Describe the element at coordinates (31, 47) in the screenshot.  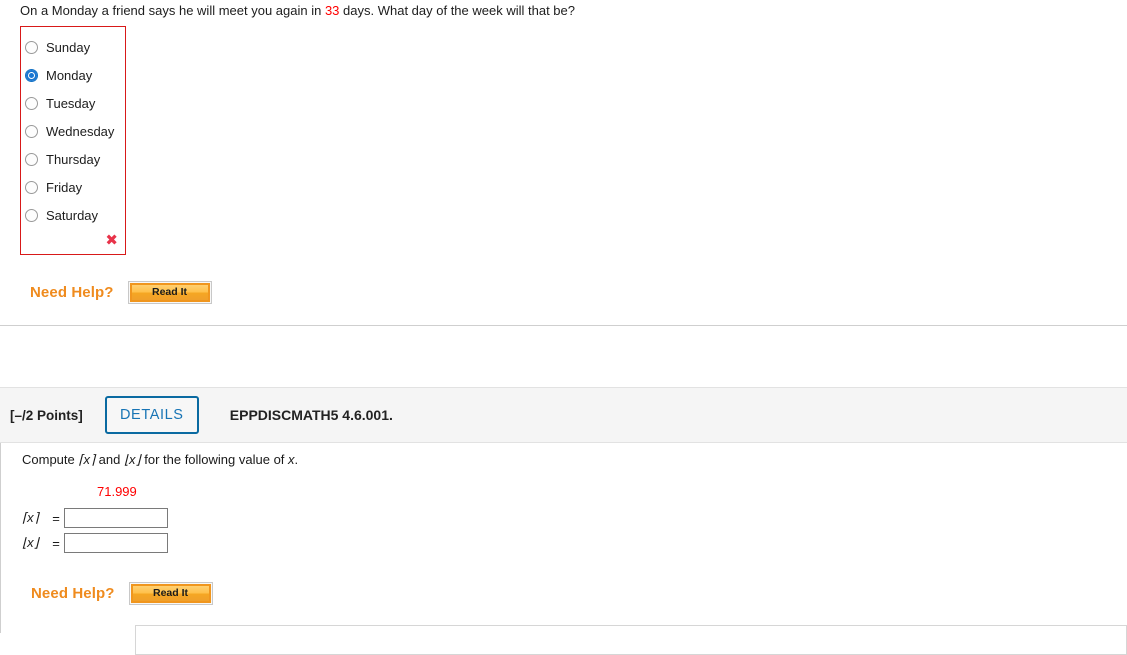
I see `radio-sunday` at that location.